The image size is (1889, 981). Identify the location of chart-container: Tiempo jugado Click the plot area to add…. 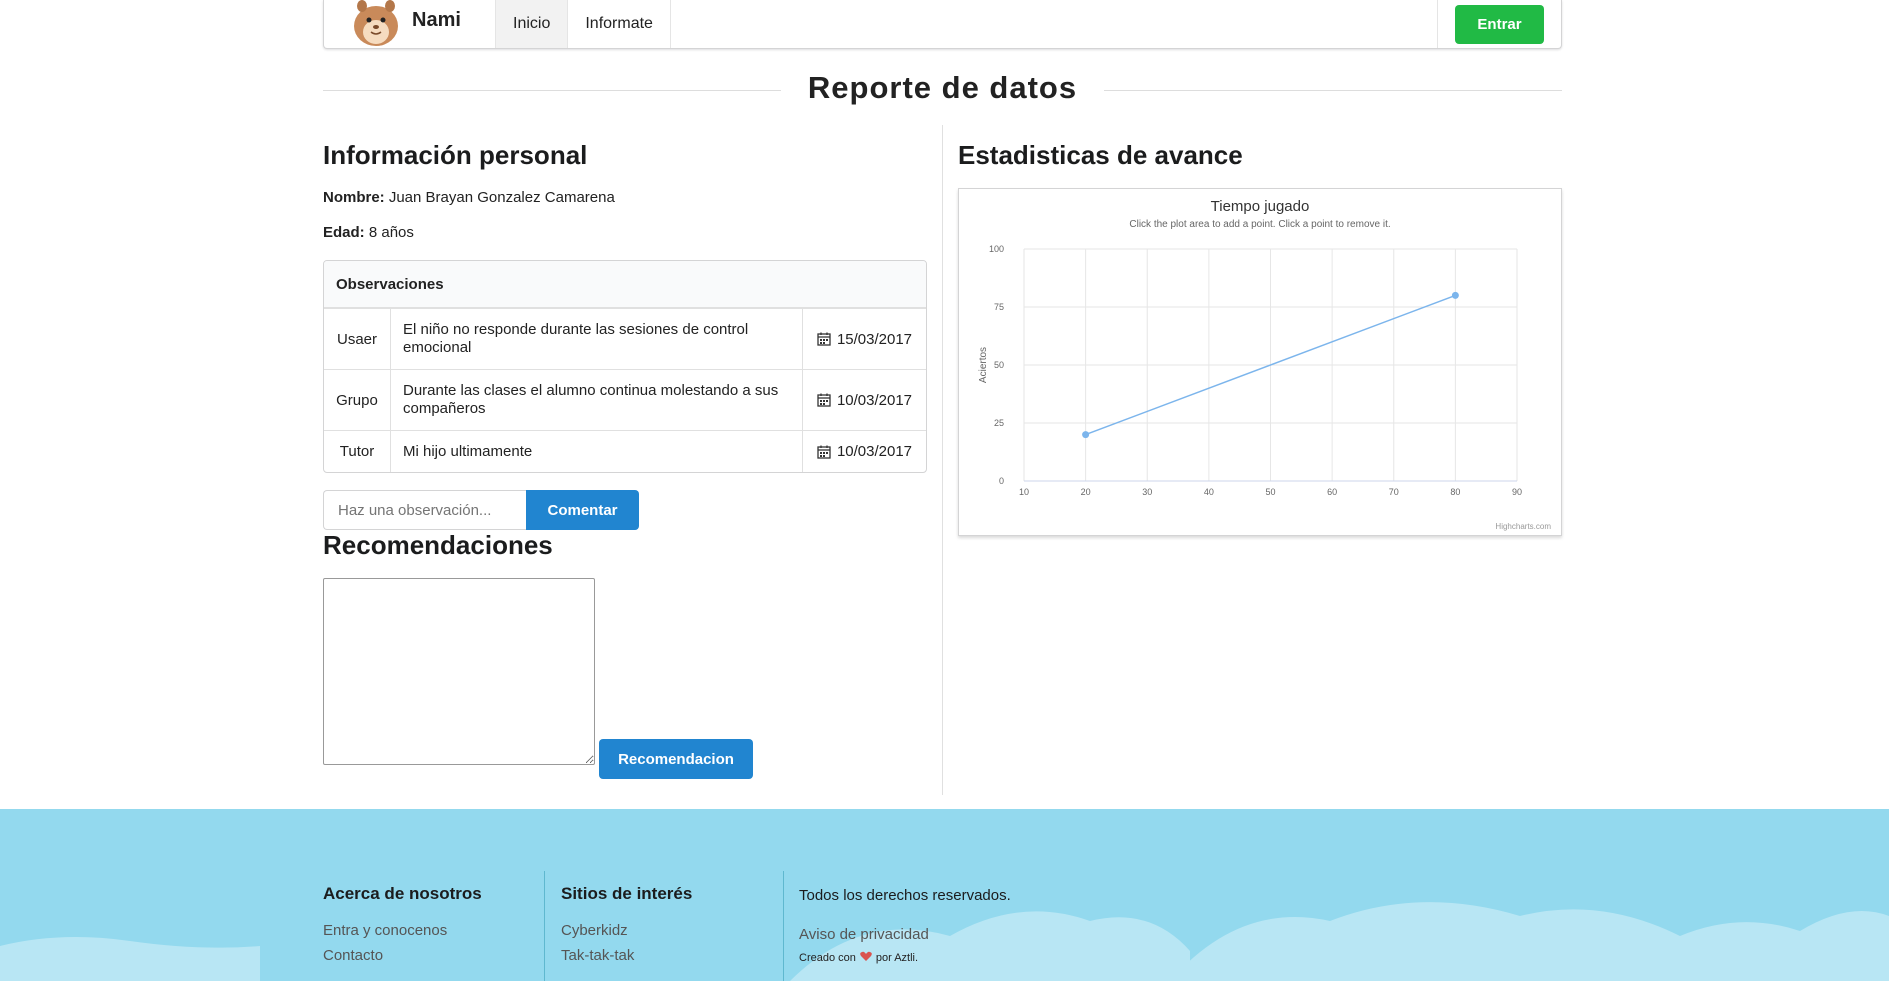
(1260, 362).